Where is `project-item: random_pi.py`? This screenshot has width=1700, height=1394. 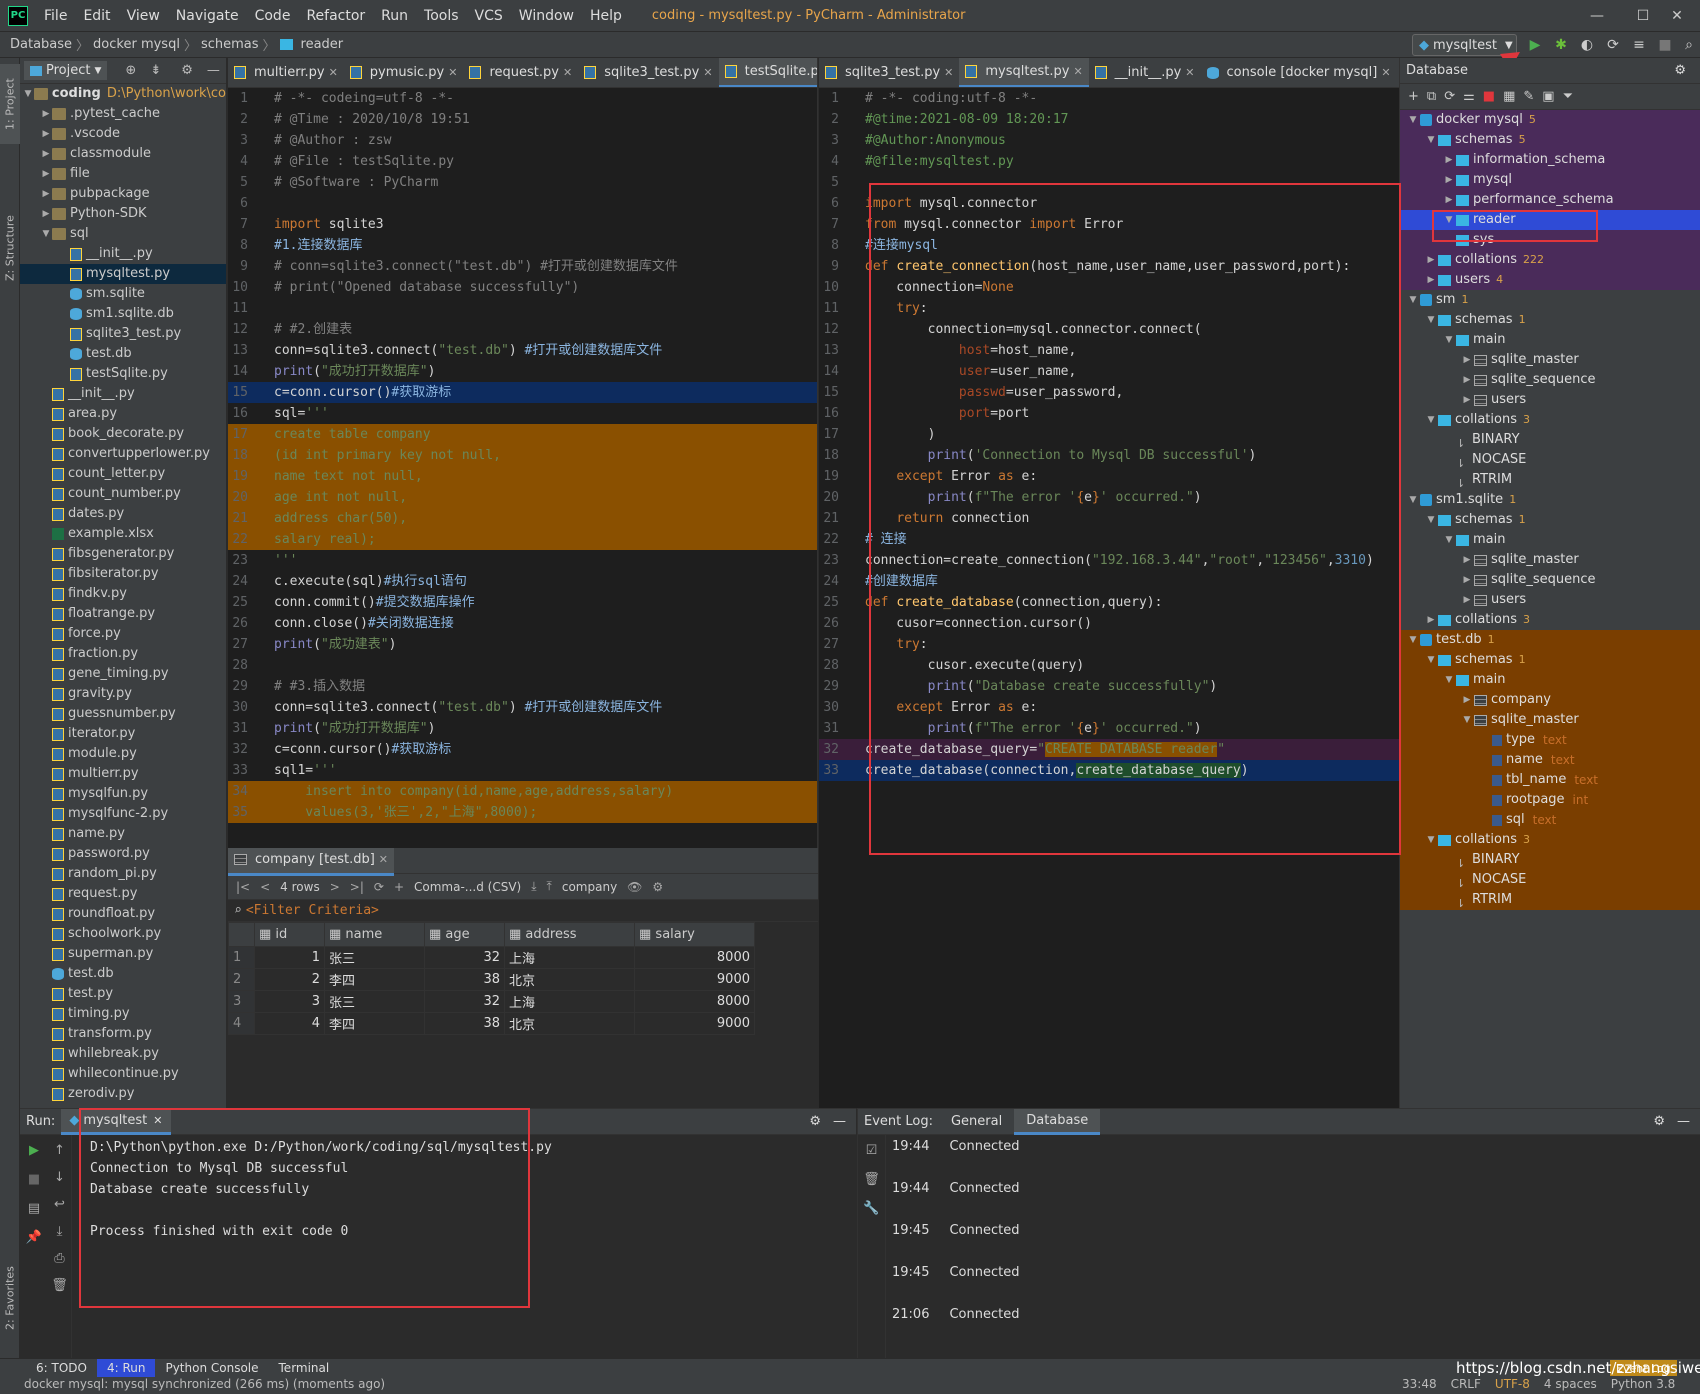 project-item: random_pi.py is located at coordinates (123, 874).